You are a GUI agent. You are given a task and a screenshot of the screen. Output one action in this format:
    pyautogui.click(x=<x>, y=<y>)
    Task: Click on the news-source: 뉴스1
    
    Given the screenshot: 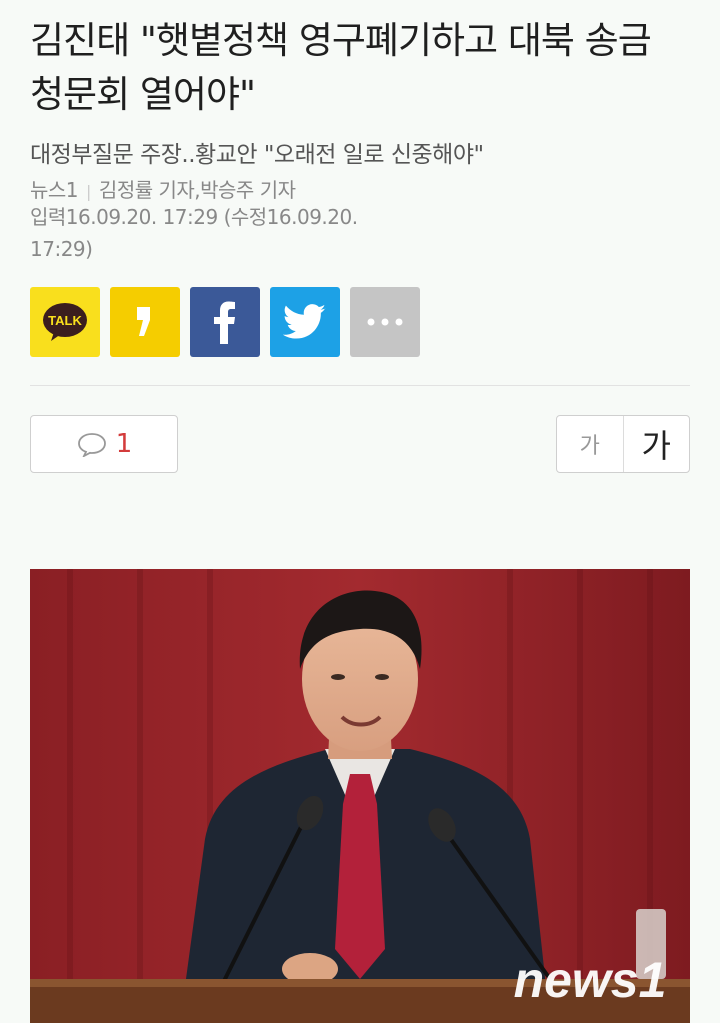 What is the action you would take?
    pyautogui.click(x=54, y=190)
    